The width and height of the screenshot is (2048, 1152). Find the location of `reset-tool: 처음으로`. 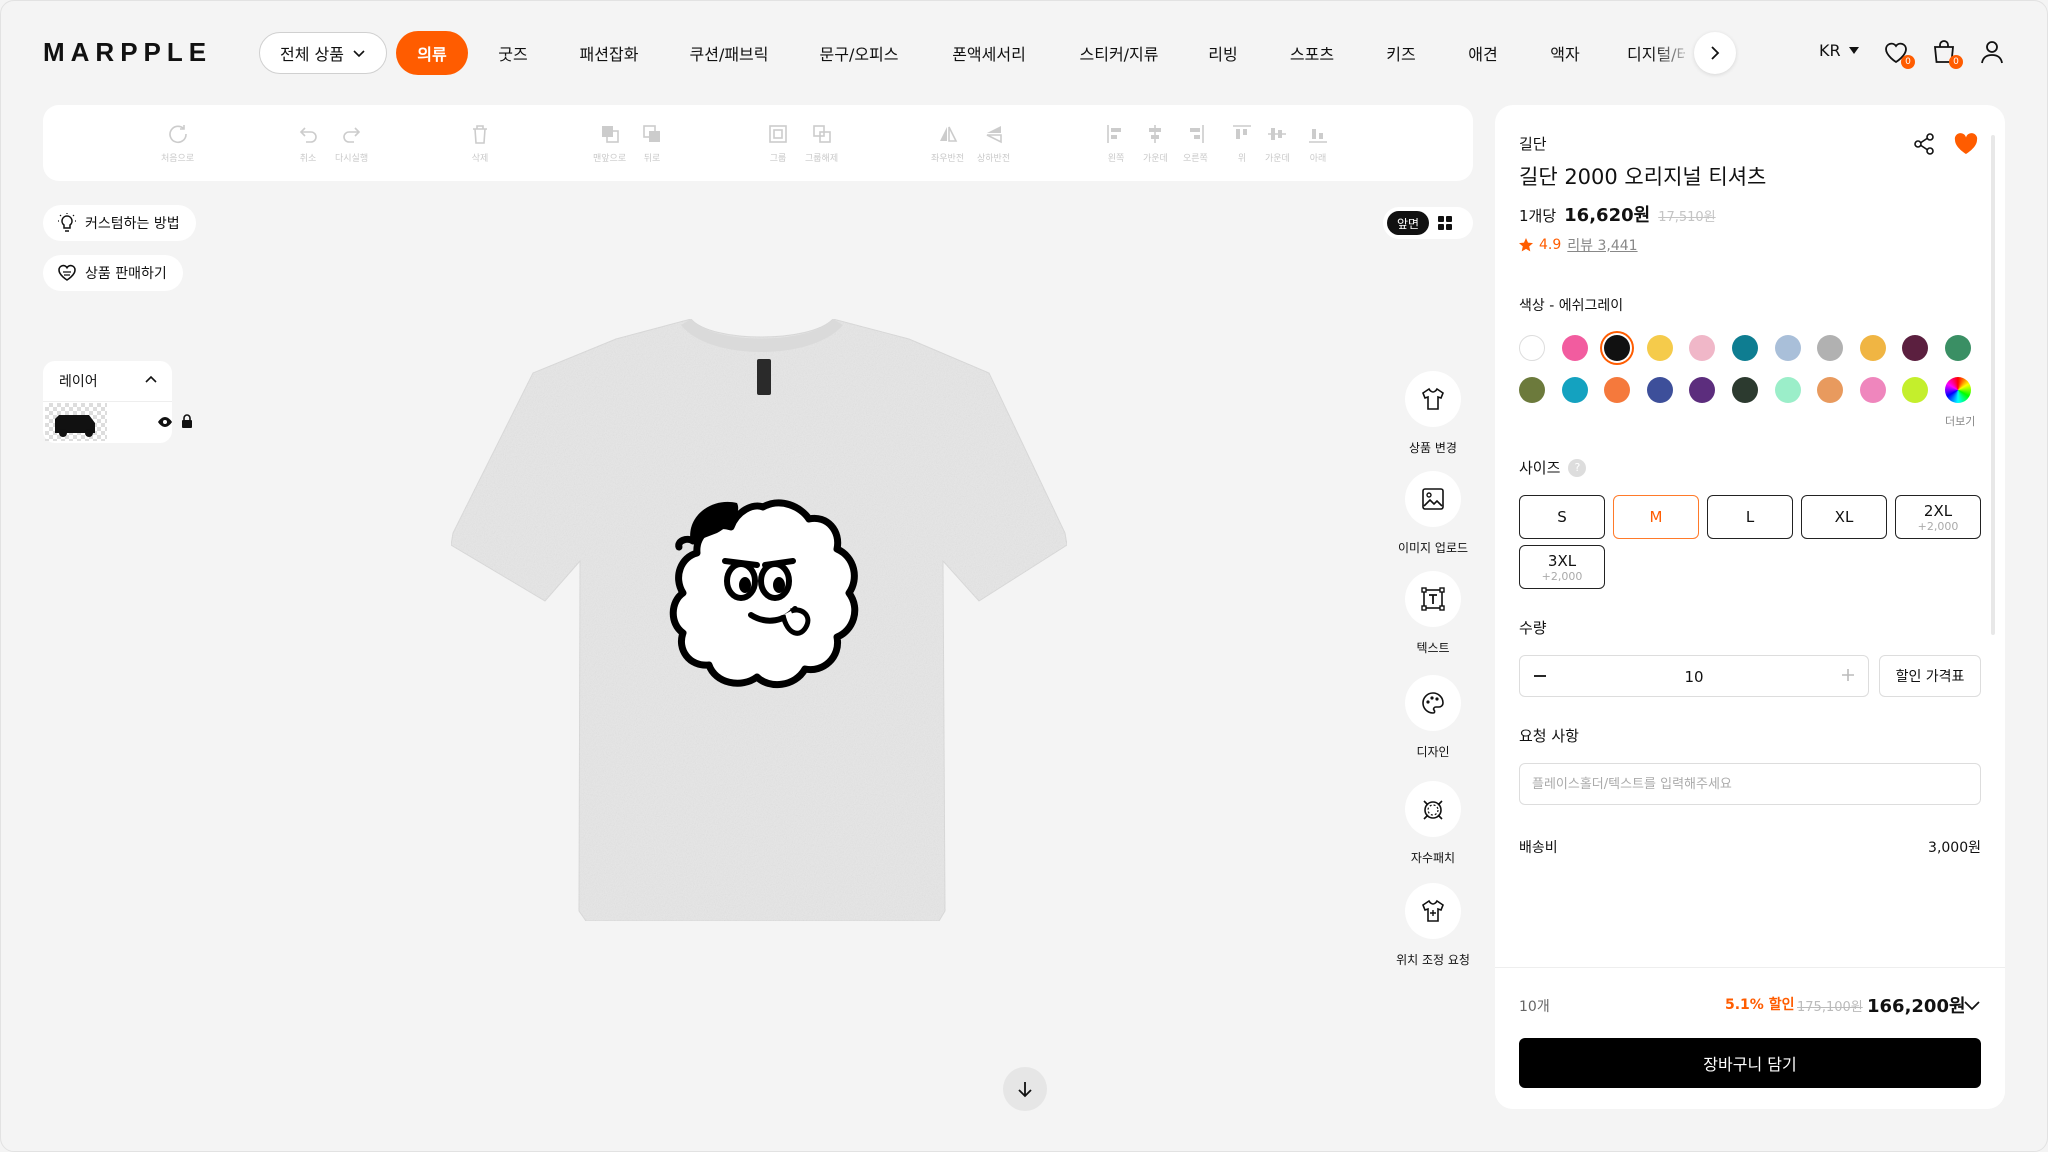

reset-tool: 처음으로 is located at coordinates (177, 143).